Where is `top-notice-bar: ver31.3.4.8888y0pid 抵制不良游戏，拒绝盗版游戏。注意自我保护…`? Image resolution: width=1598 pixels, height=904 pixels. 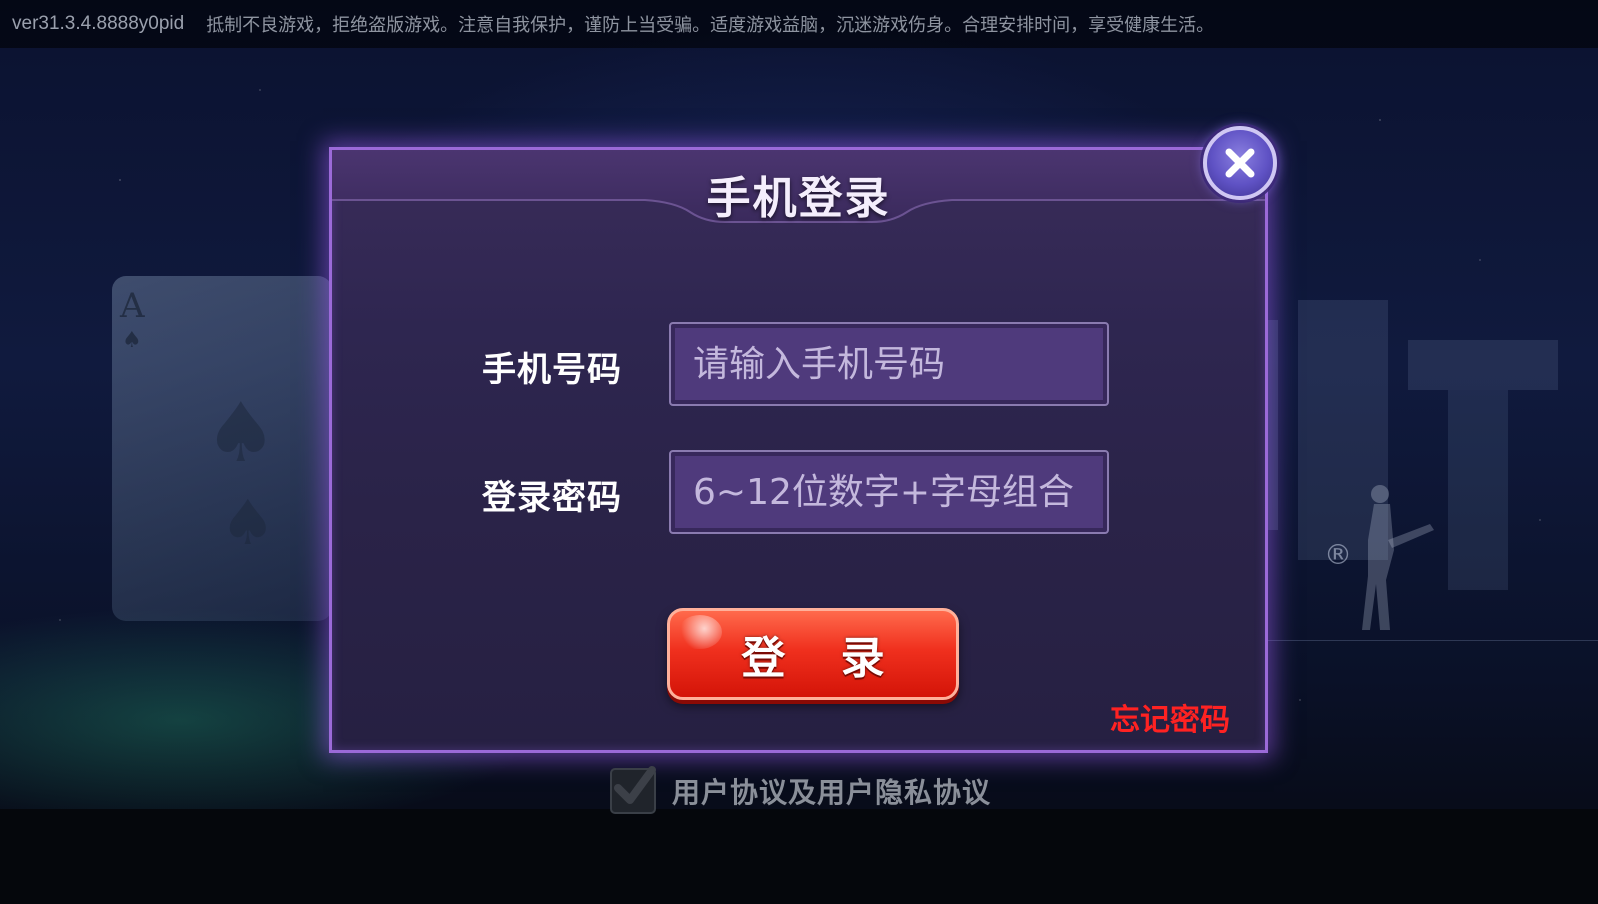 top-notice-bar: ver31.3.4.8888y0pid 抵制不良游戏，拒绝盗版游戏。注意自我保护… is located at coordinates (799, 24).